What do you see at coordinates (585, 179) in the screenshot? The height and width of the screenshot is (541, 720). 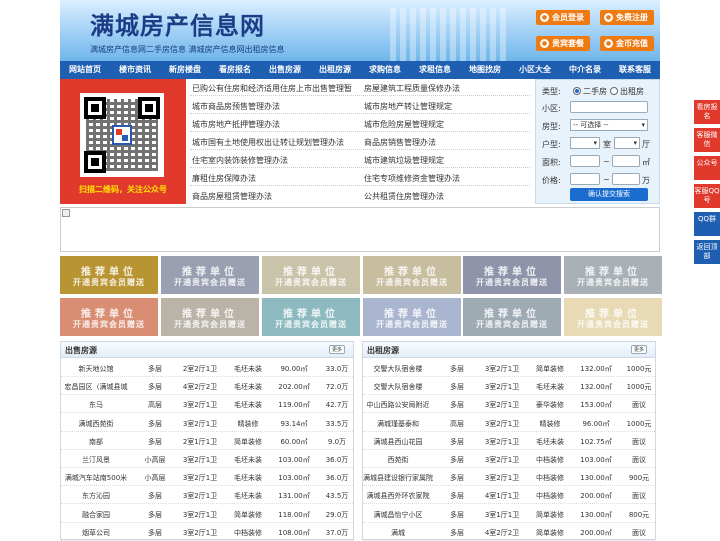 I see `price-min-input` at bounding box center [585, 179].